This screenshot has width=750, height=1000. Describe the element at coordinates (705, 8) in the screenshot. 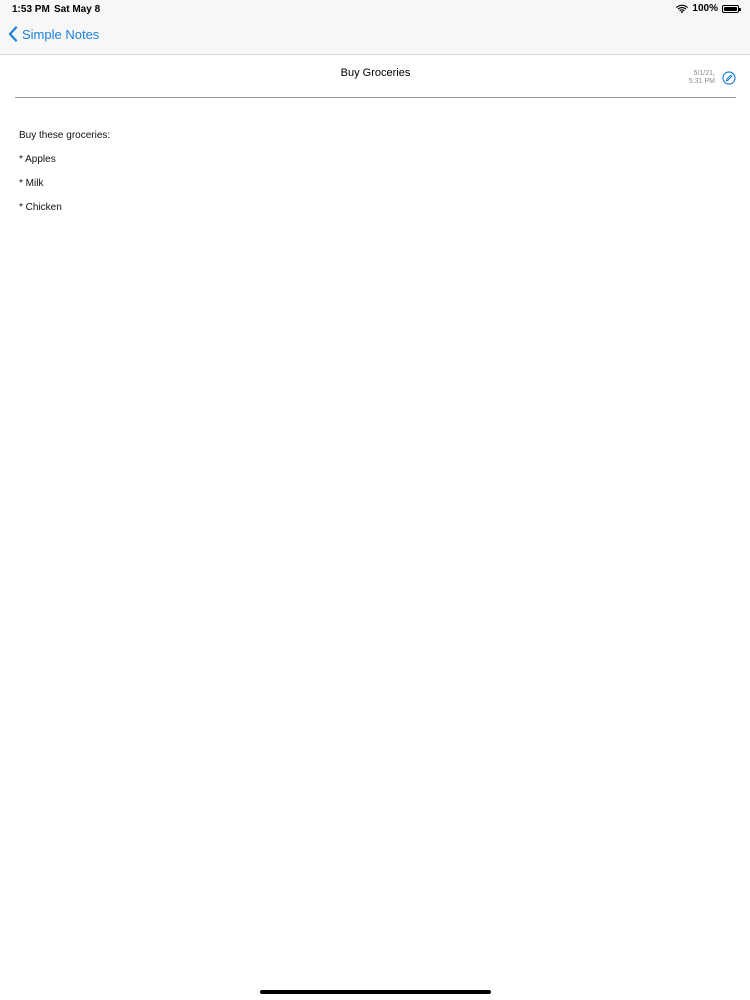

I see `battery-percent: 100%` at that location.